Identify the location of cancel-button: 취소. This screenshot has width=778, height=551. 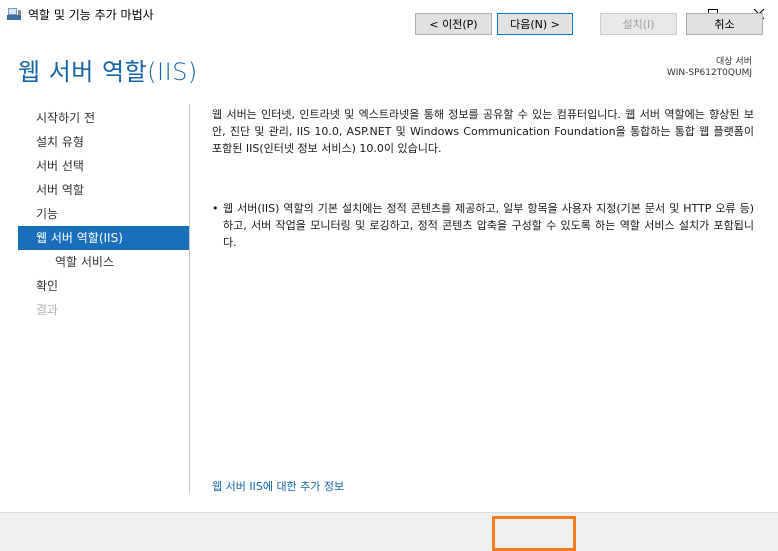
(724, 24).